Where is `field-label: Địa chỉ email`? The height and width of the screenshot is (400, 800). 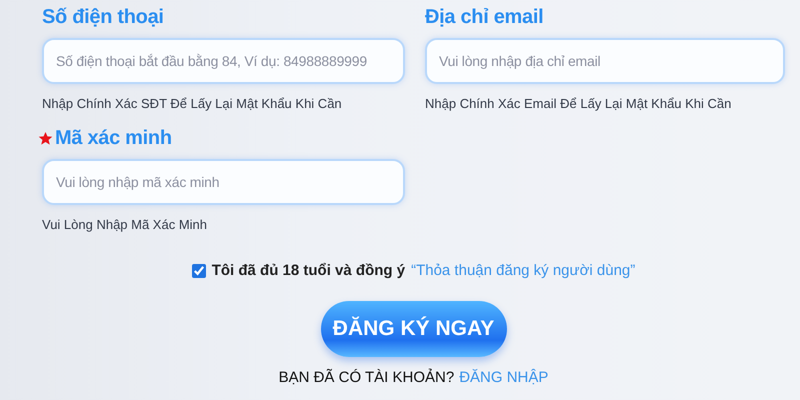 field-label: Địa chỉ email is located at coordinates (484, 17).